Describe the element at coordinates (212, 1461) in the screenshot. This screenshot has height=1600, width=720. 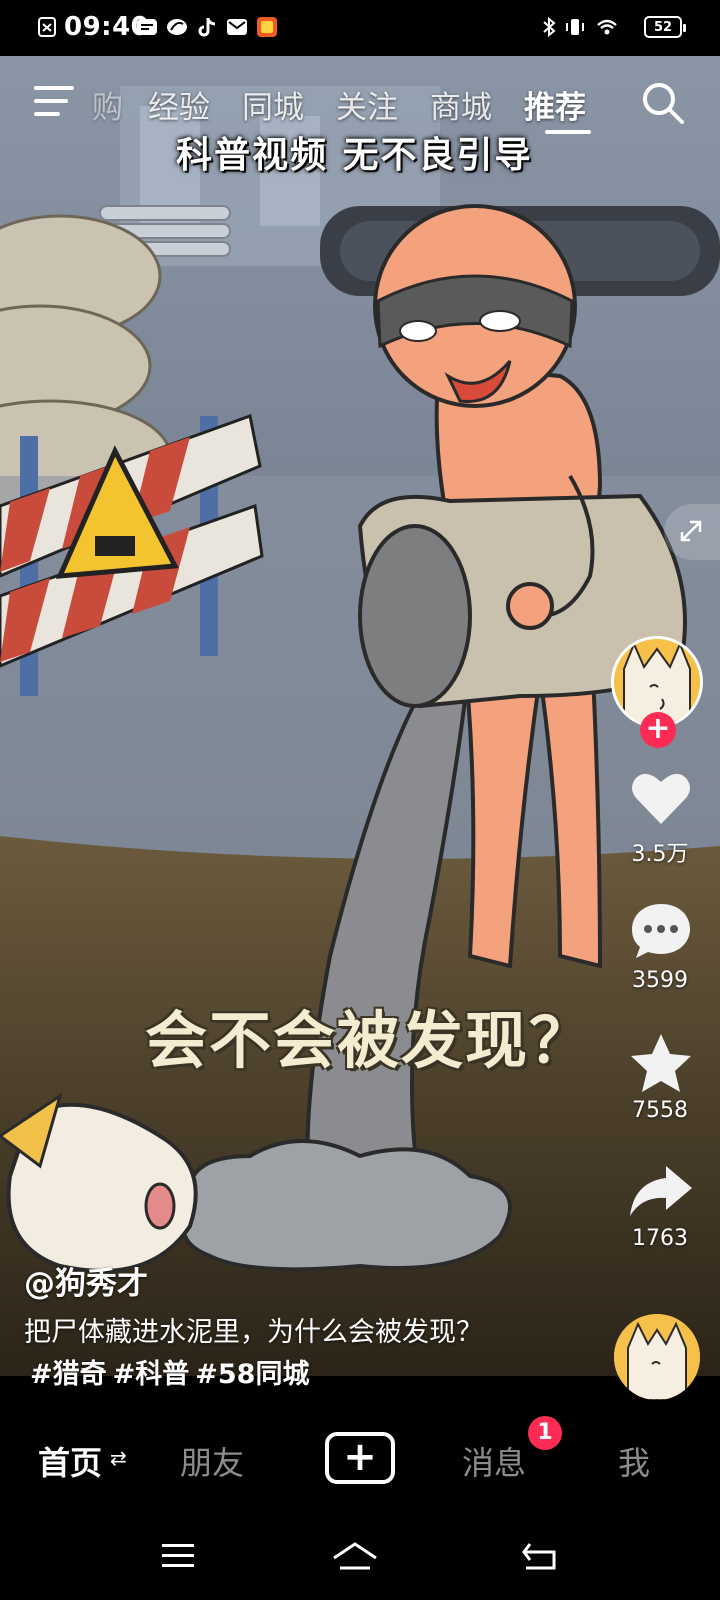
I see `nav-friends: 朋友` at that location.